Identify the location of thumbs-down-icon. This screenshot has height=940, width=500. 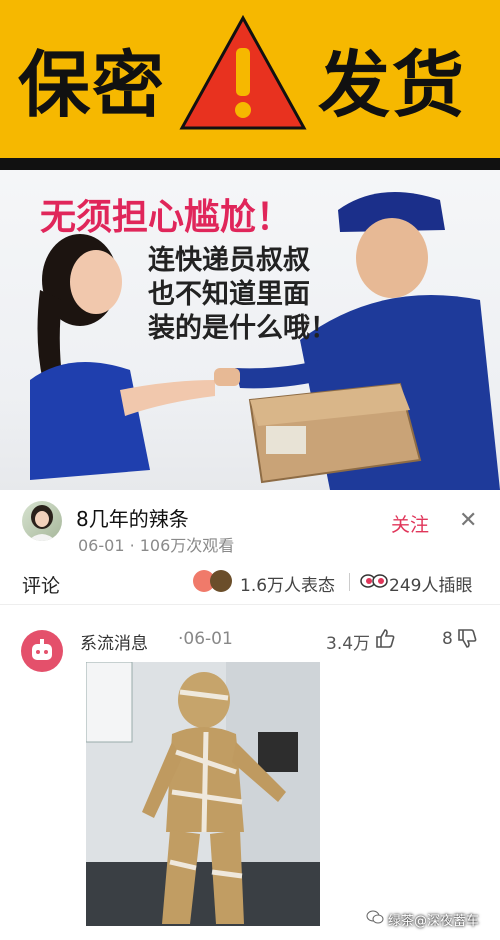
(467, 639).